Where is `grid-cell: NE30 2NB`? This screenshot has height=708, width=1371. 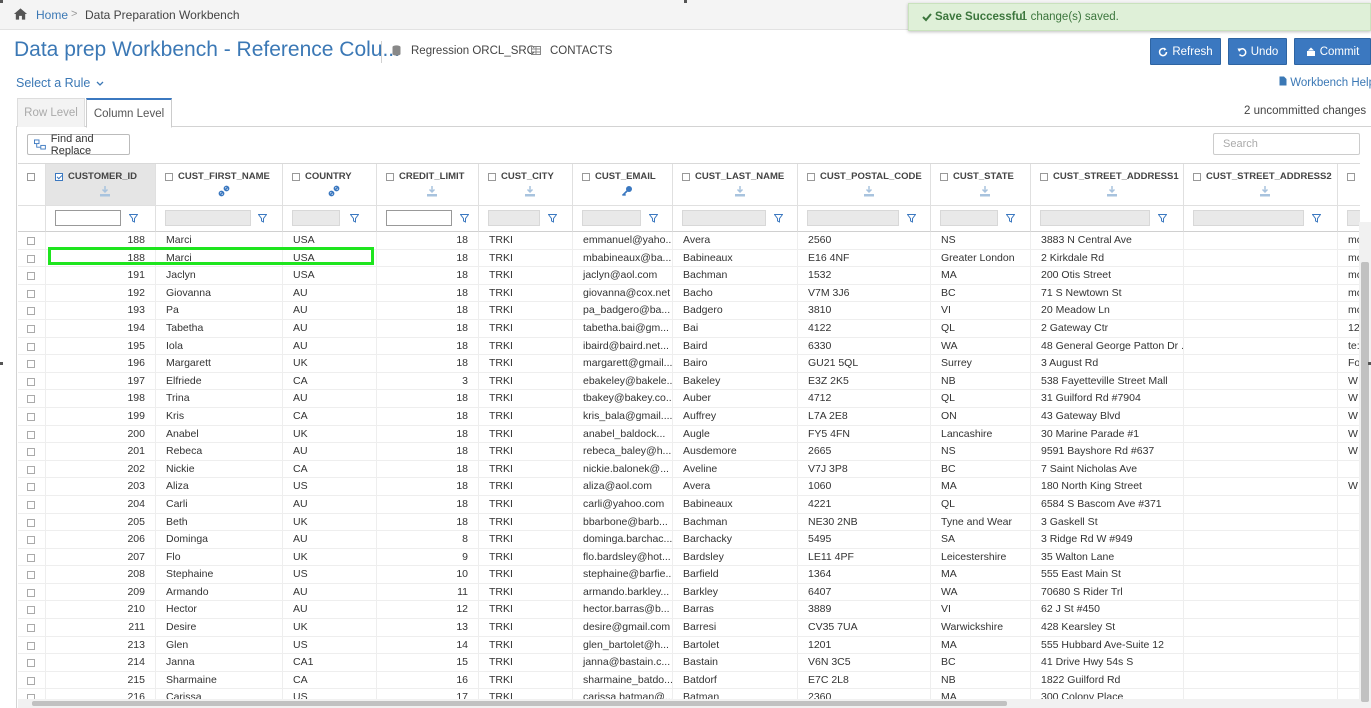 grid-cell: NE30 2NB is located at coordinates (864, 522).